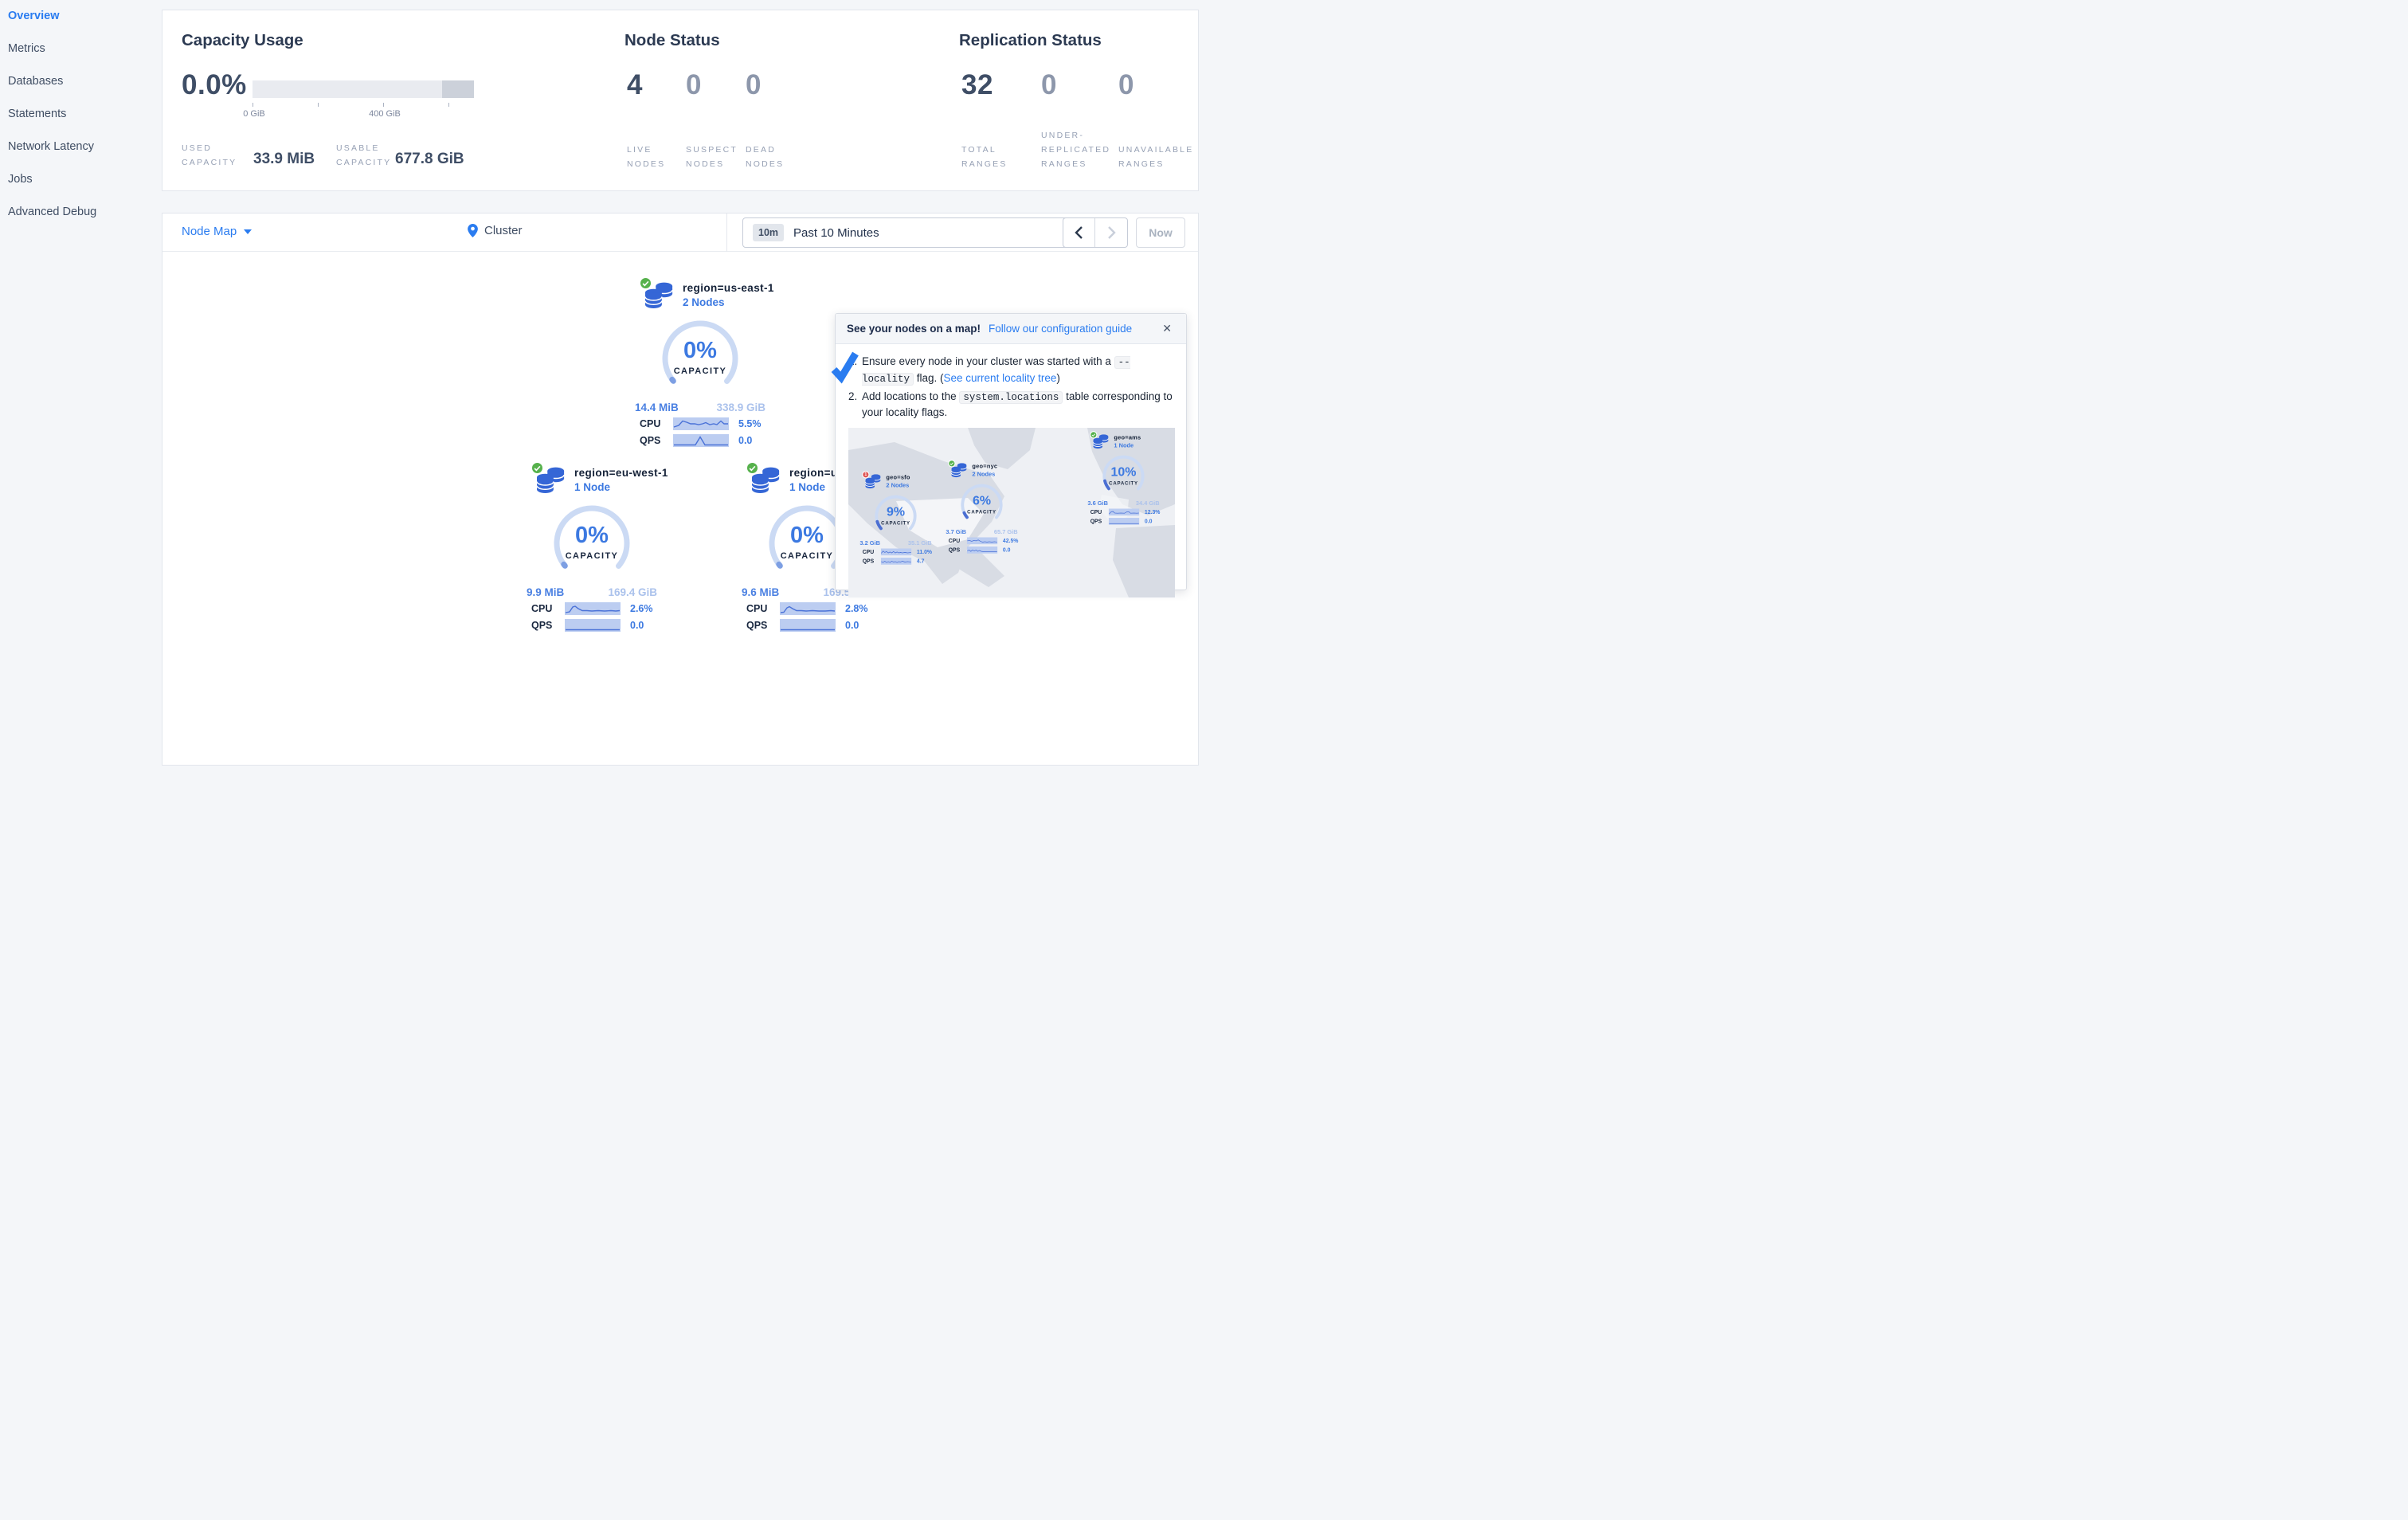  What do you see at coordinates (642, 608) in the screenshot?
I see `cpu-value: 2.6%` at bounding box center [642, 608].